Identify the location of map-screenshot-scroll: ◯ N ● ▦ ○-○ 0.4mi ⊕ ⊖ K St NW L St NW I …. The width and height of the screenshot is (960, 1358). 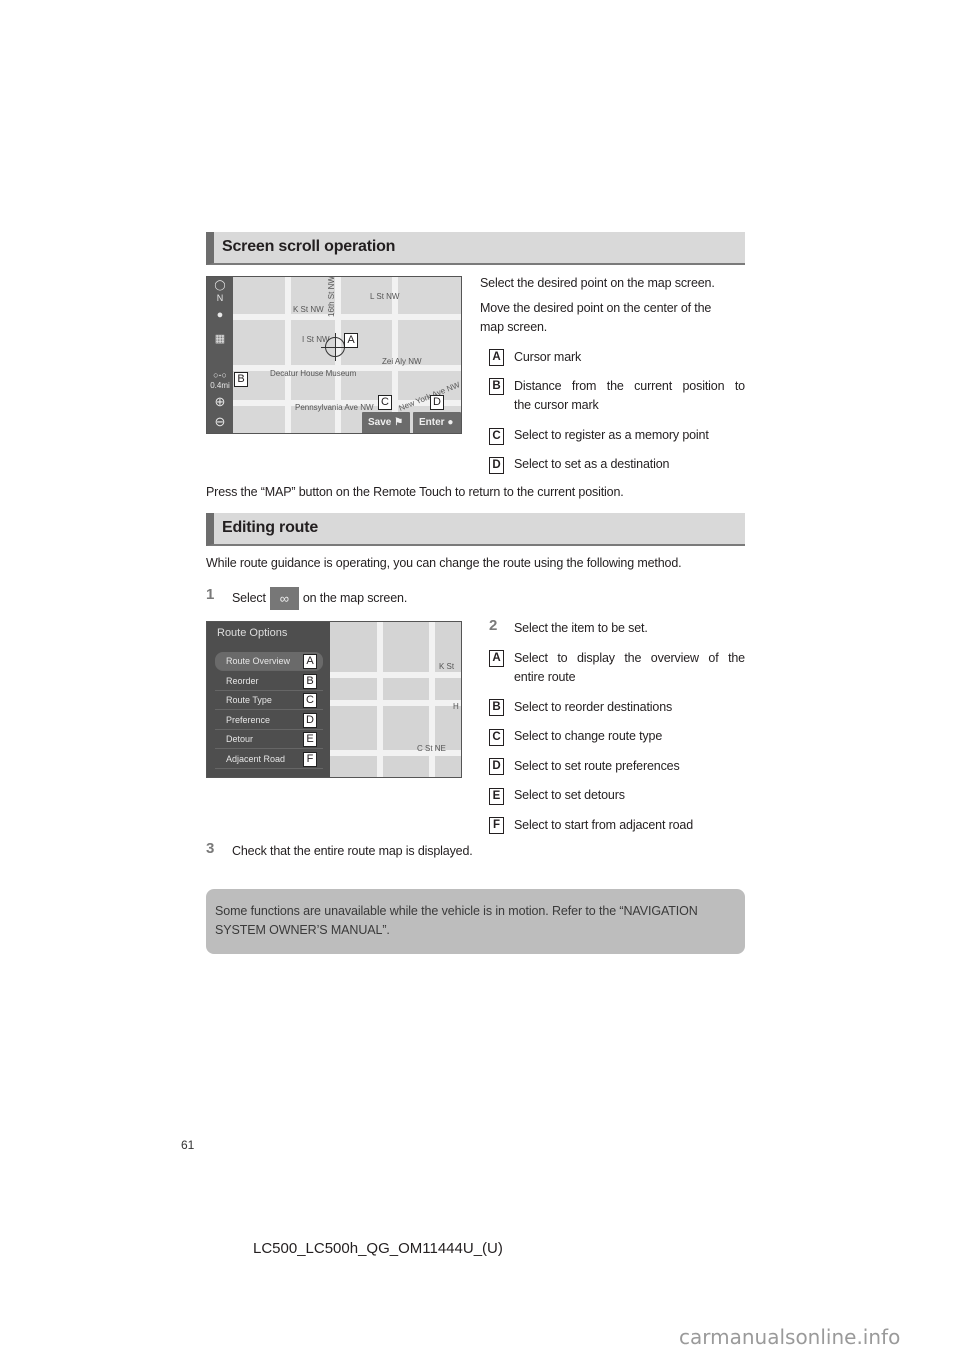
(334, 355).